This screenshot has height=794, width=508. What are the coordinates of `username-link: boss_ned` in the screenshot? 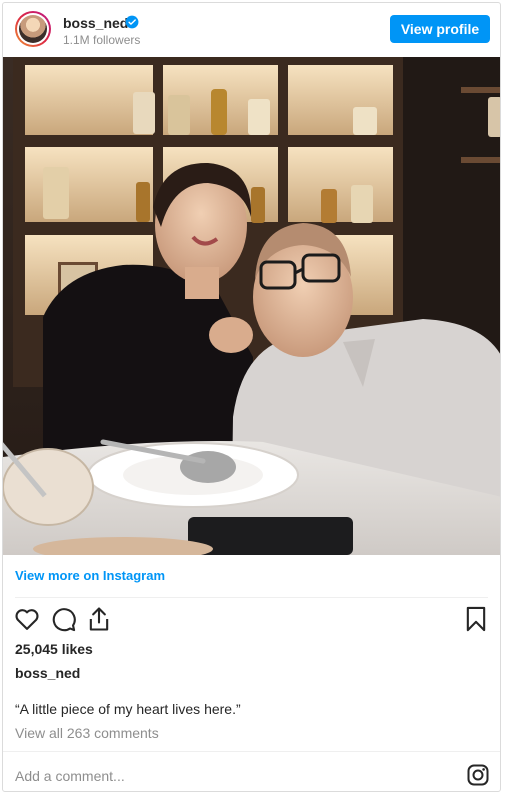 It's located at (95, 23).